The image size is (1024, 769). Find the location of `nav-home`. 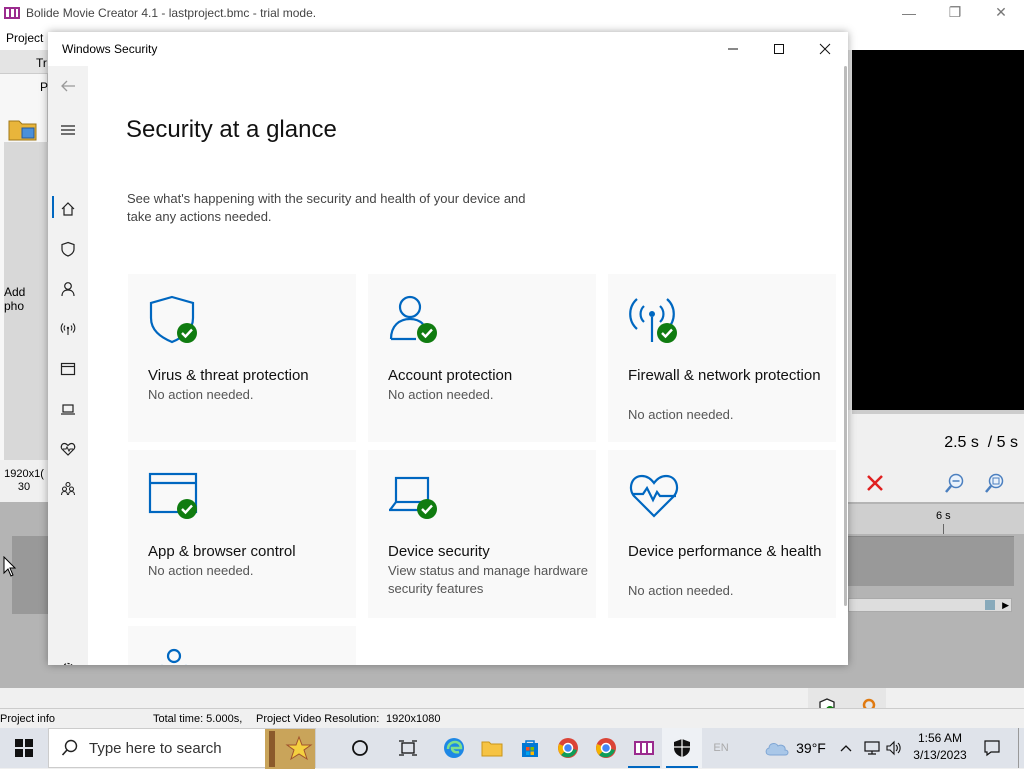

nav-home is located at coordinates (68, 209).